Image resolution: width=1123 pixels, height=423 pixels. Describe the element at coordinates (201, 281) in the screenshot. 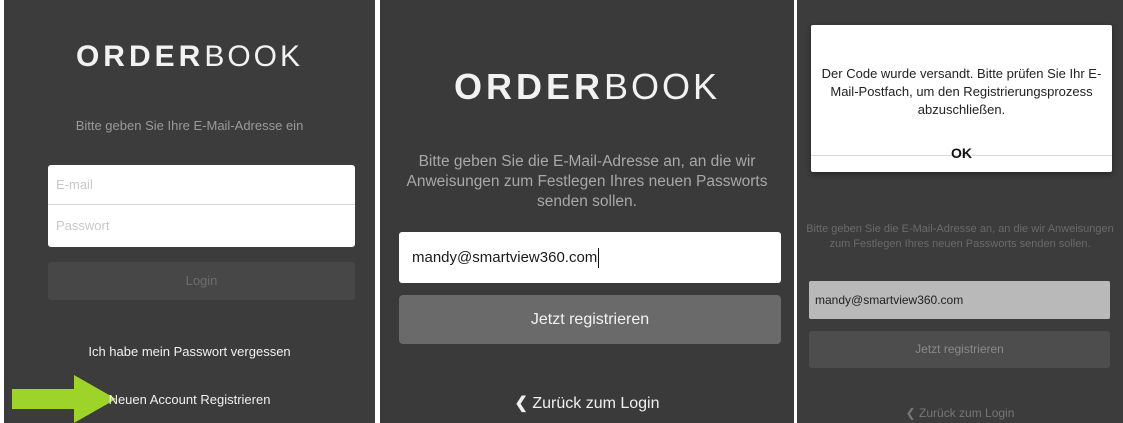

I see `login-button: Login` at that location.